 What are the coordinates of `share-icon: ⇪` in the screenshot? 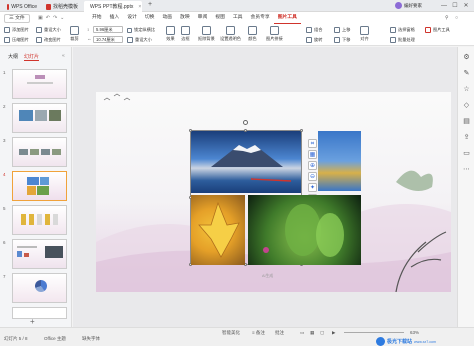 It's located at (466, 137).